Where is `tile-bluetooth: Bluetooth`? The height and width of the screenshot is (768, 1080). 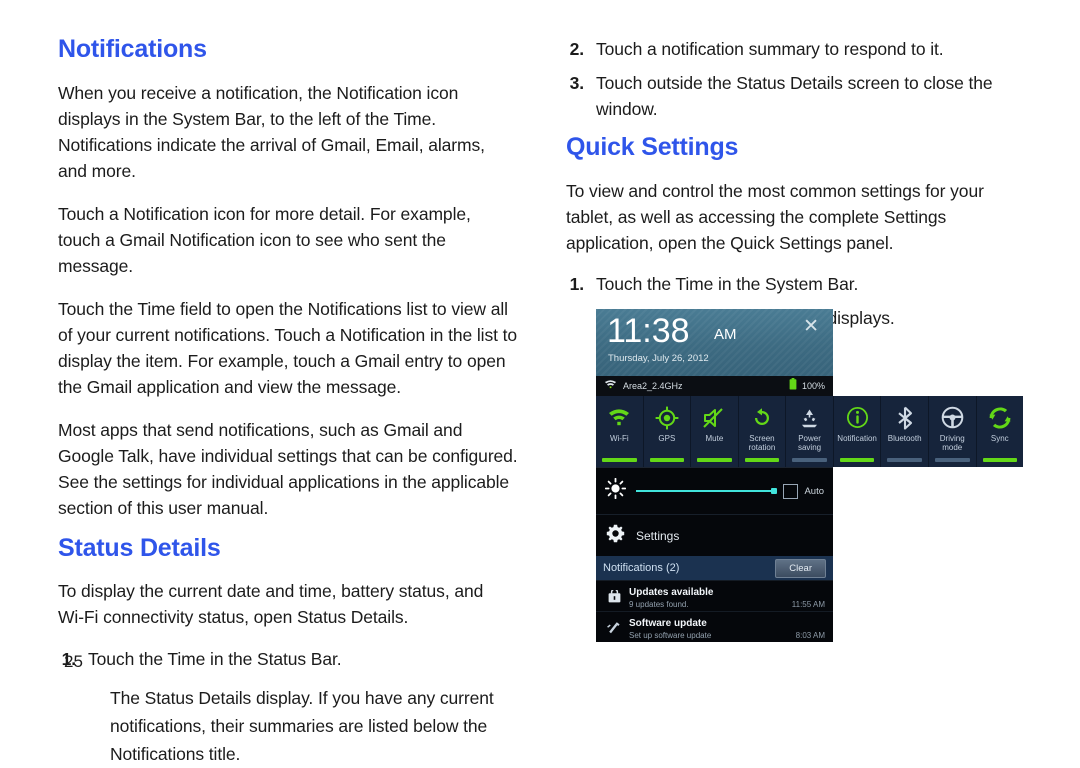 tile-bluetooth: Bluetooth is located at coordinates (905, 431).